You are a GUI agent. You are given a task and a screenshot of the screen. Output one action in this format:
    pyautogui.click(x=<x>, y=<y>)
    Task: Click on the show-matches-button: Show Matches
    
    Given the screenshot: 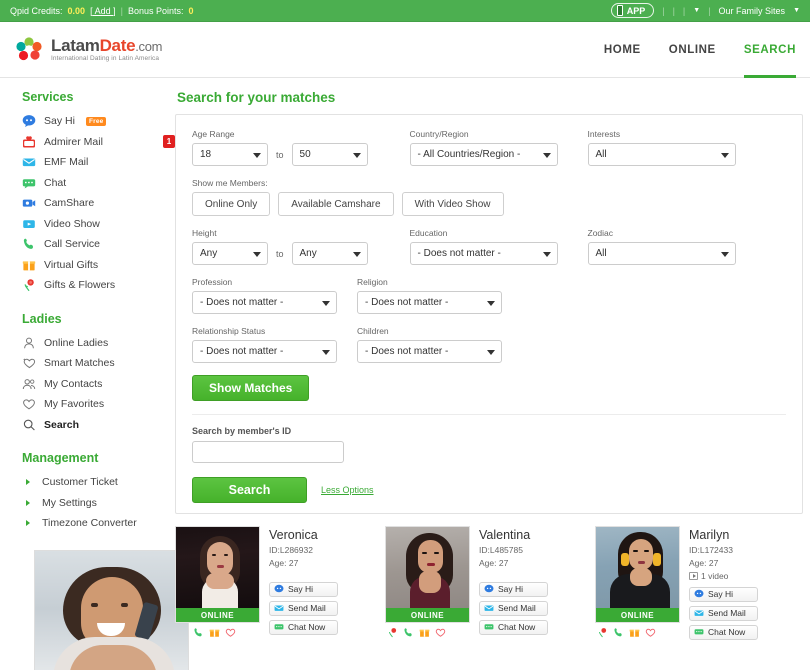 What is the action you would take?
    pyautogui.click(x=251, y=388)
    